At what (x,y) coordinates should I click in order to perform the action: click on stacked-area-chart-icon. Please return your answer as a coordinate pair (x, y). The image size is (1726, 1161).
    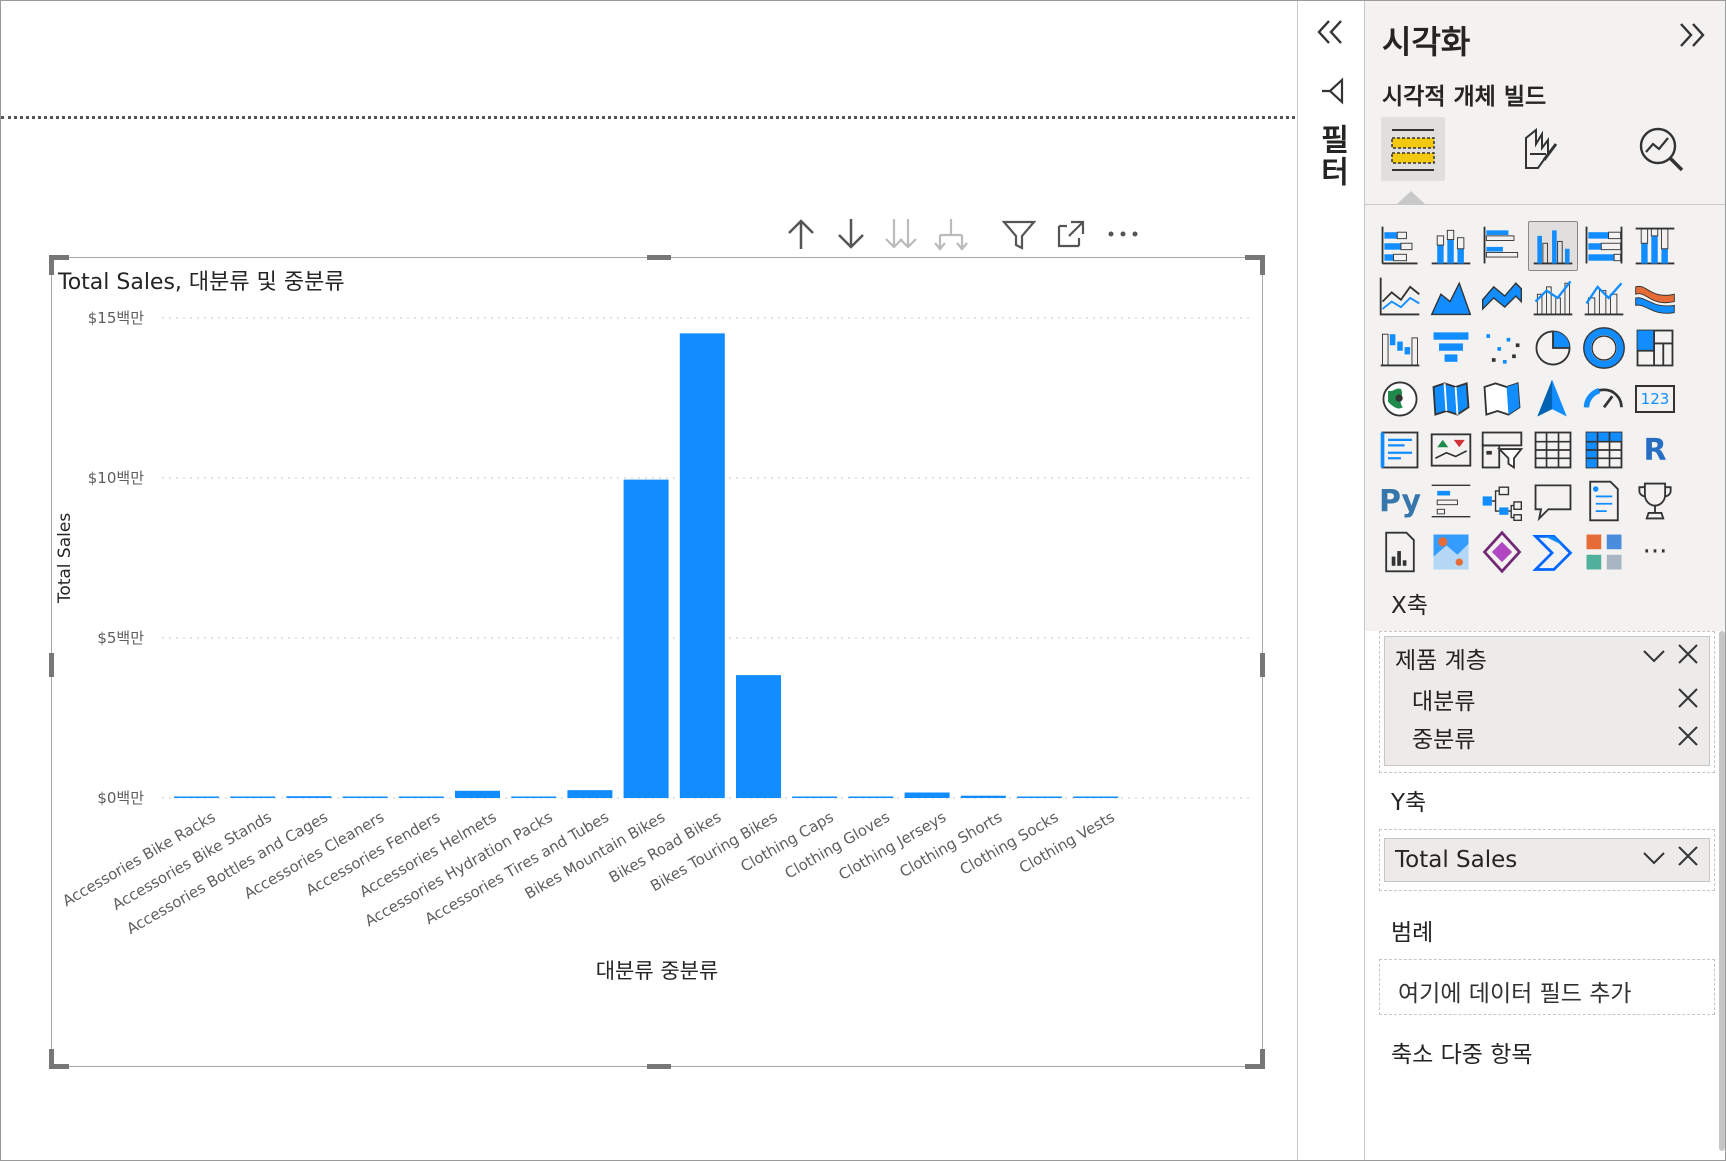
    Looking at the image, I should click on (1502, 297).